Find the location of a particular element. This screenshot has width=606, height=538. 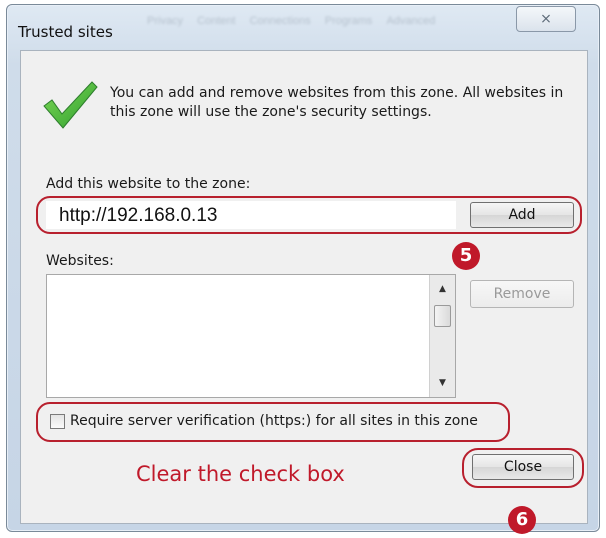

scroll-up-arrow-icon: ▲ is located at coordinates (442, 289).